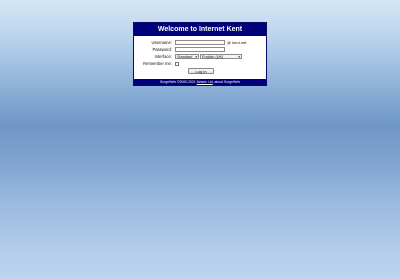 Image resolution: width=400 pixels, height=279 pixels. What do you see at coordinates (237, 42) in the screenshot?
I see `domain-suffix: @ kent.net` at bounding box center [237, 42].